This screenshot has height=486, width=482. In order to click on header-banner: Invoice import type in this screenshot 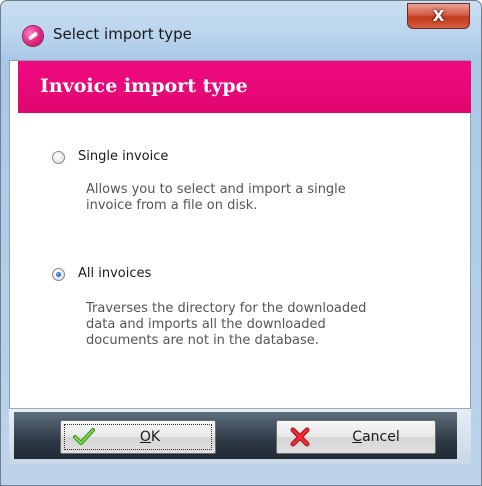, I will do `click(244, 87)`.